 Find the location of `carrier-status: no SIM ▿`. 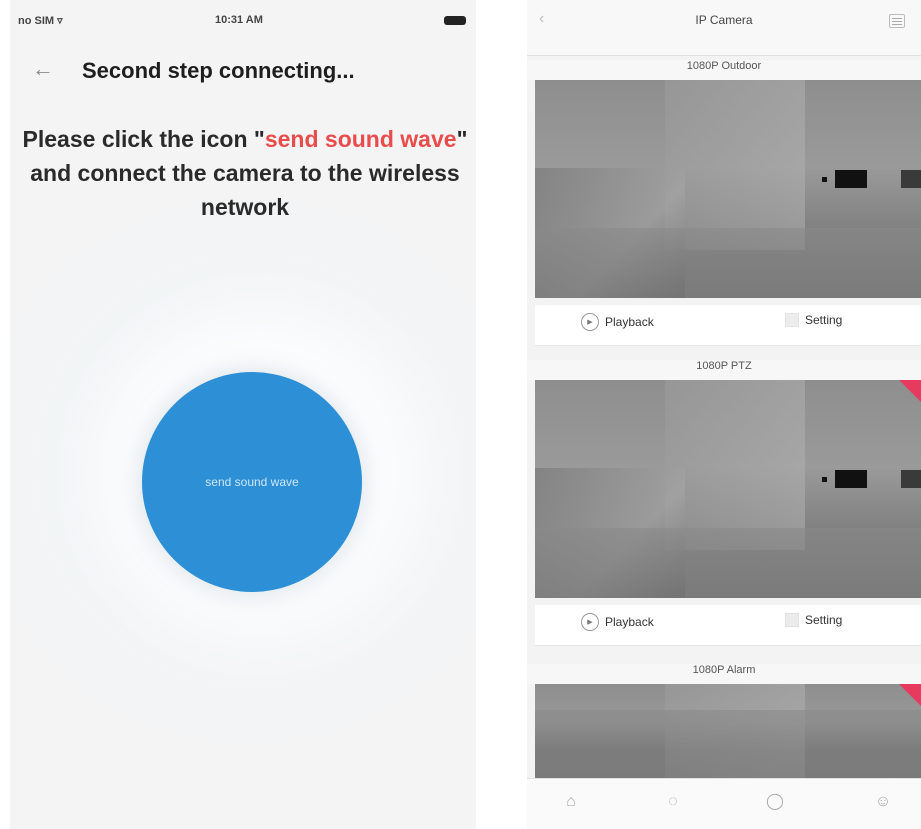

carrier-status: no SIM ▿ is located at coordinates (40, 20).